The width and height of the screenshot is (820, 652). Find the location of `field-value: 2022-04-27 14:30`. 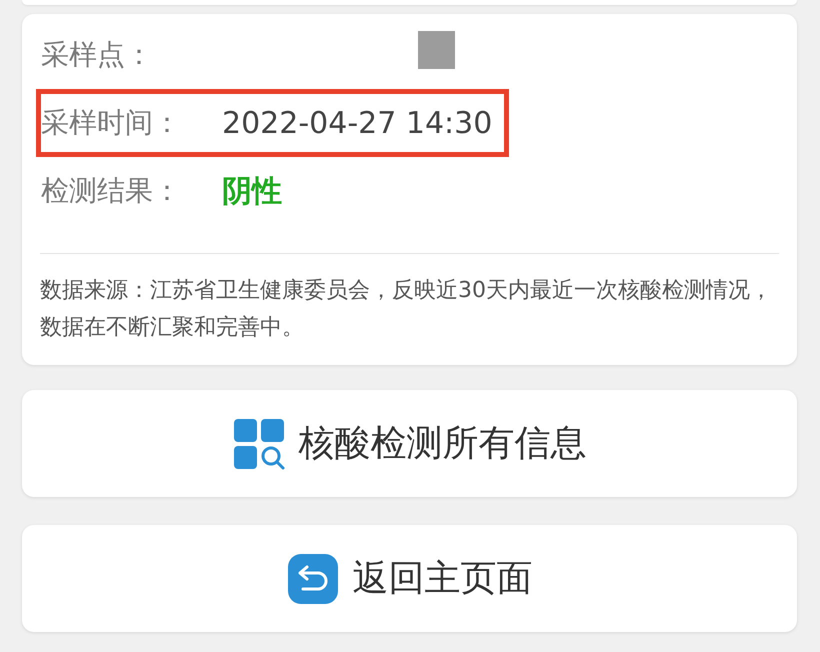

field-value: 2022-04-27 14:30 is located at coordinates (357, 123).